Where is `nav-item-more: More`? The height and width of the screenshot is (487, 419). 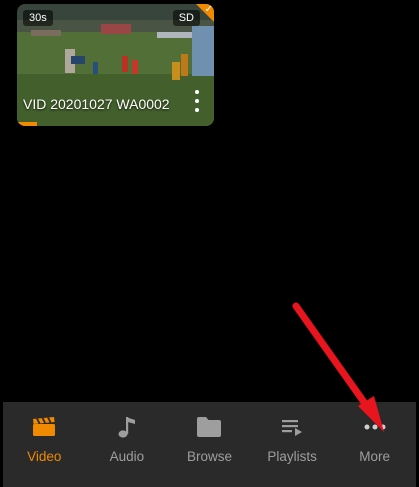 nav-item-more: More is located at coordinates (374, 444).